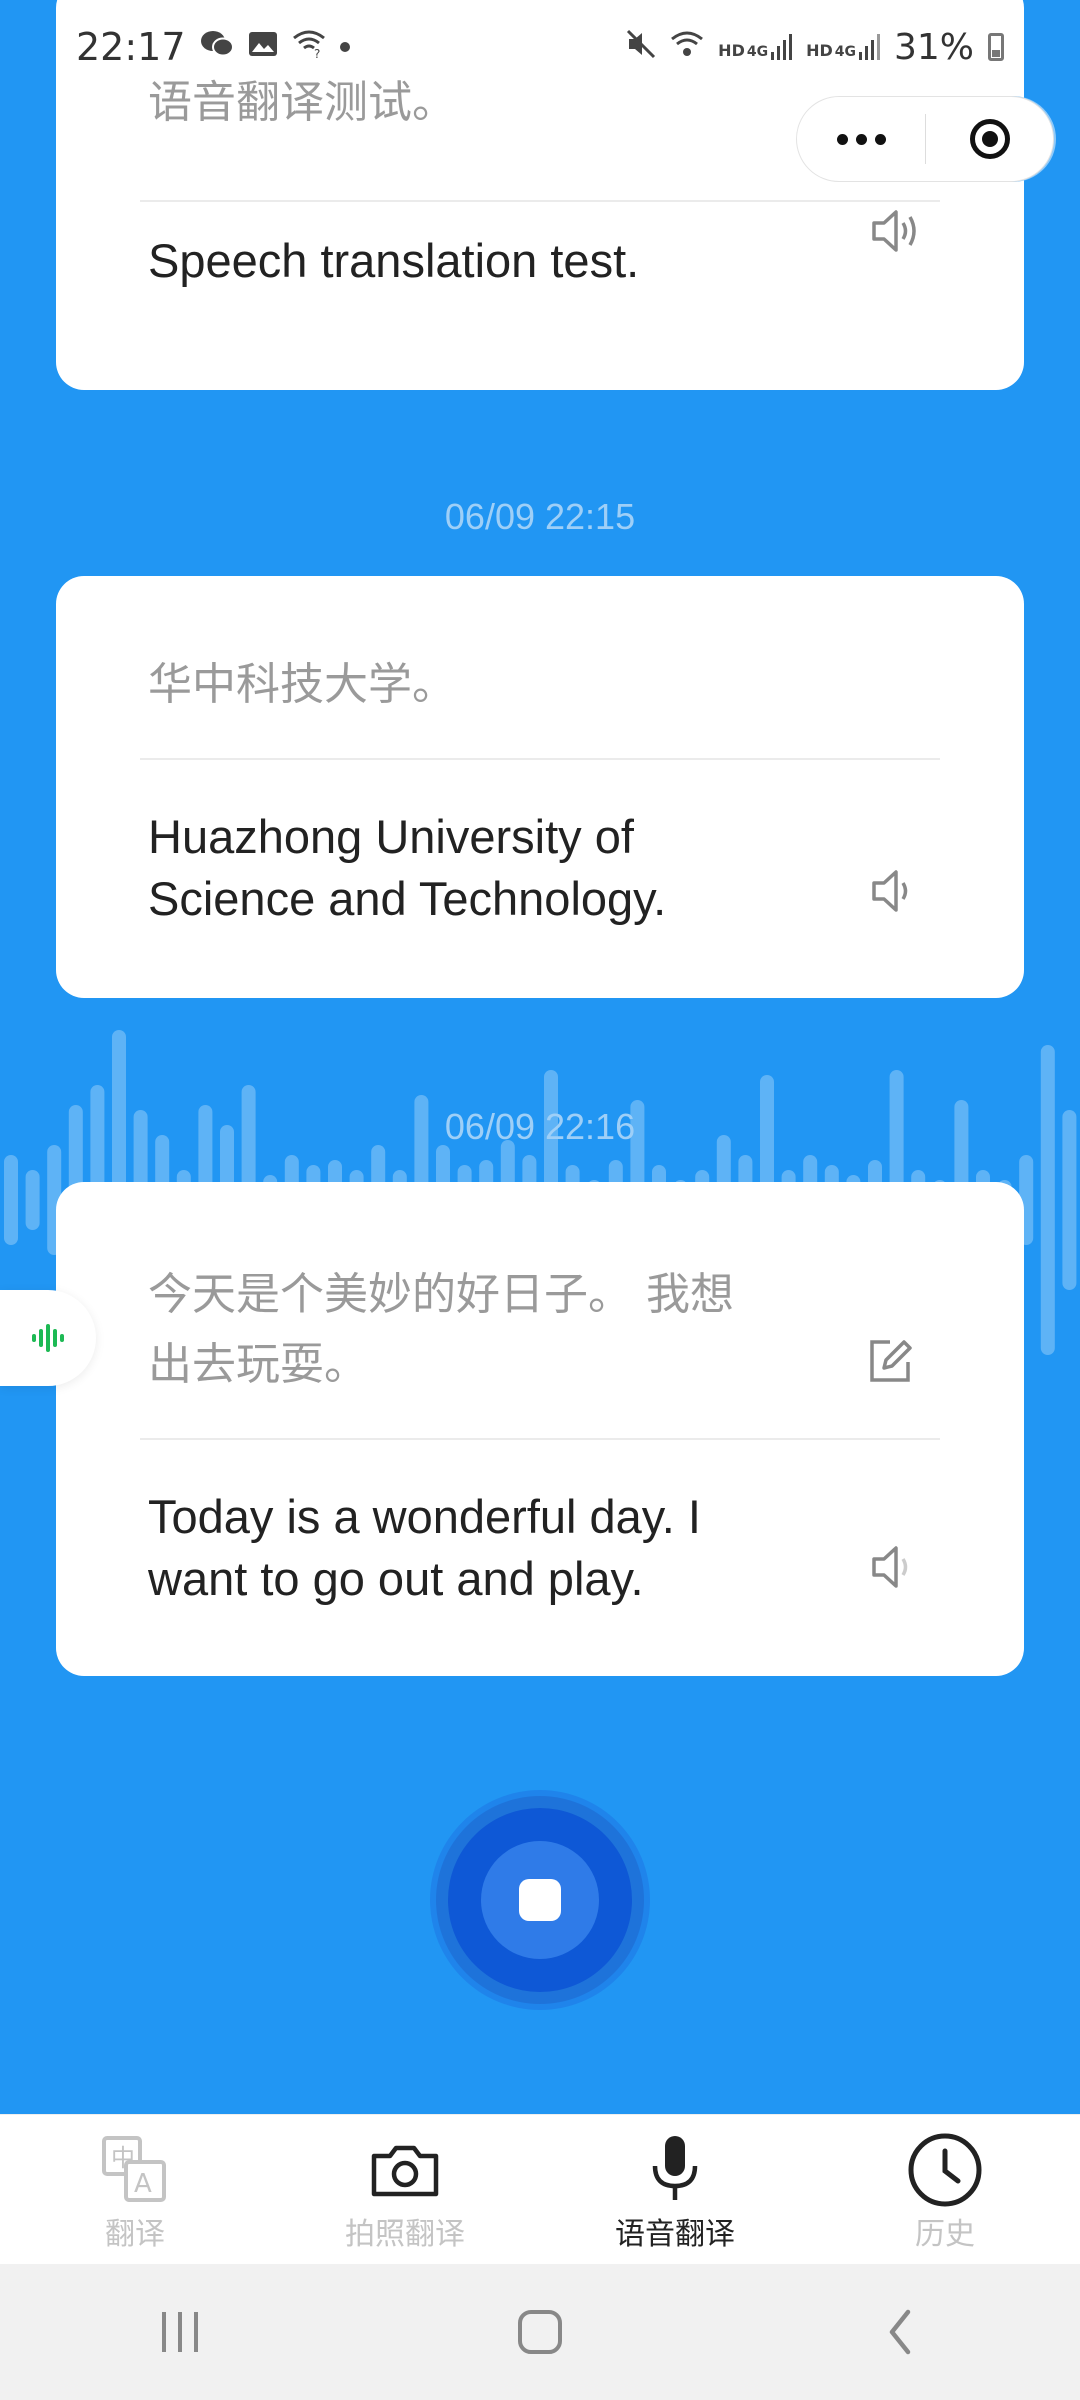 This screenshot has width=1080, height=2400. I want to click on bottom-tab-bar: 中 A 翻译 拍照翻译 语音翻译 历史, so click(540, 2189).